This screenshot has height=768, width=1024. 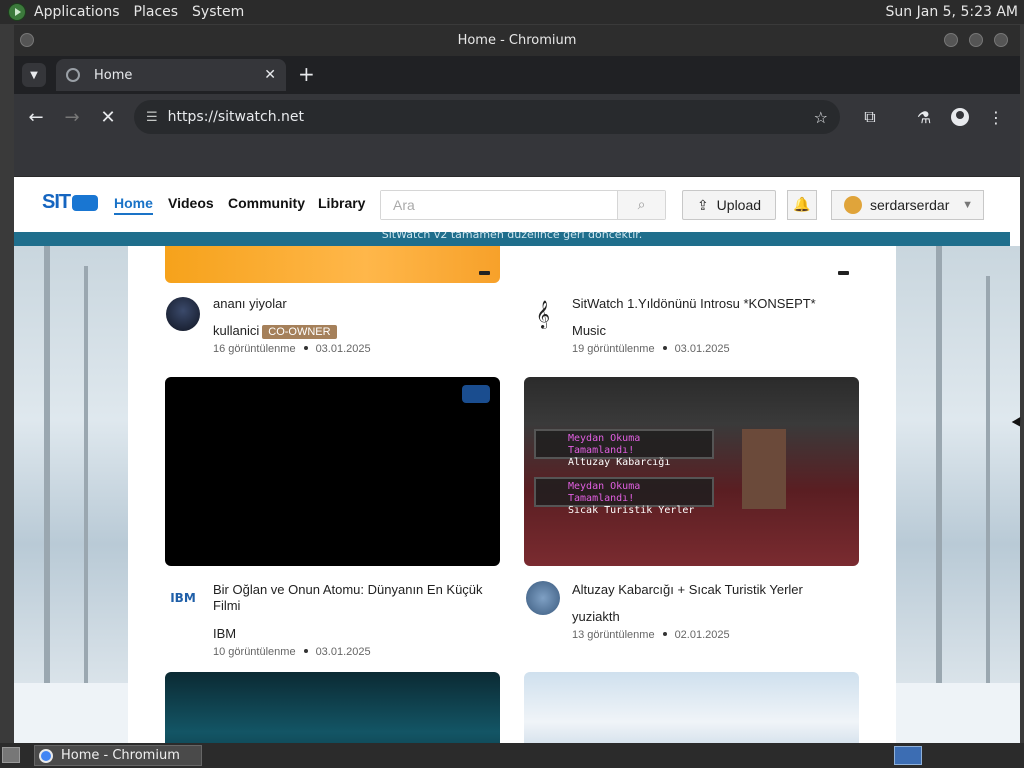 What do you see at coordinates (476, 394) in the screenshot?
I see `watermark-logo-icon` at bounding box center [476, 394].